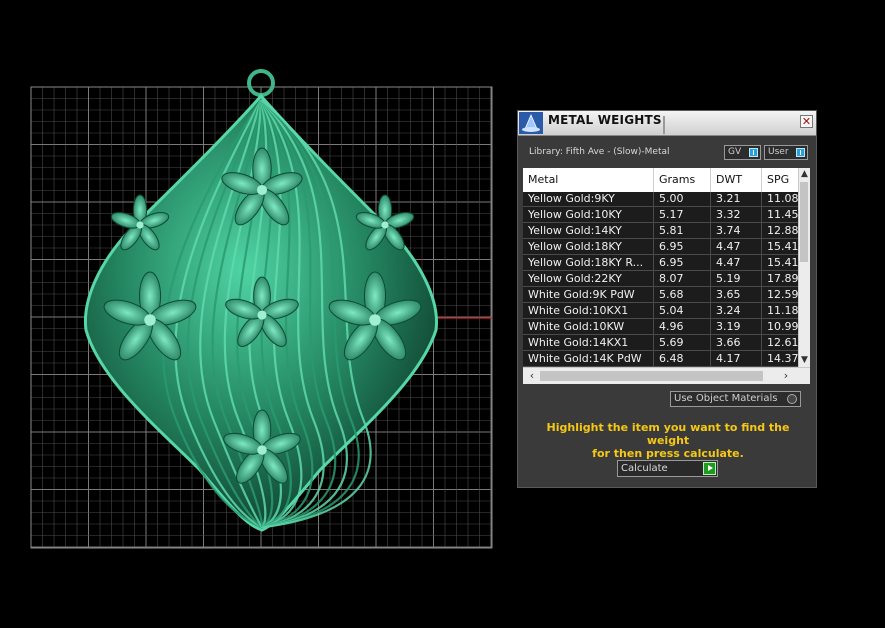 Image resolution: width=885 pixels, height=628 pixels. I want to click on cell-grams: 4.96, so click(682, 326).